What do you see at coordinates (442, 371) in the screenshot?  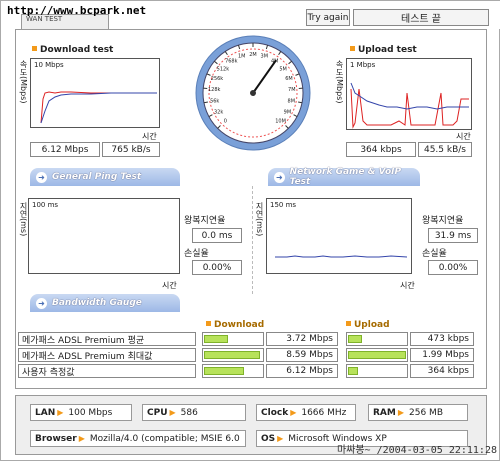 I see `upload-value: 364 kbps` at bounding box center [442, 371].